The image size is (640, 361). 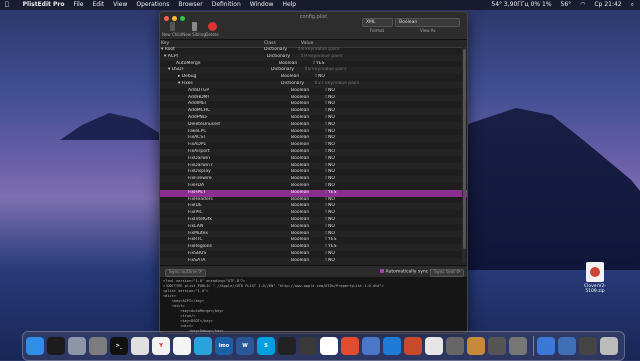 What do you see at coordinates (313, 213) in the screenshot?
I see `outline-row: FixIPIC Boolean ⇕ NO` at bounding box center [313, 213].